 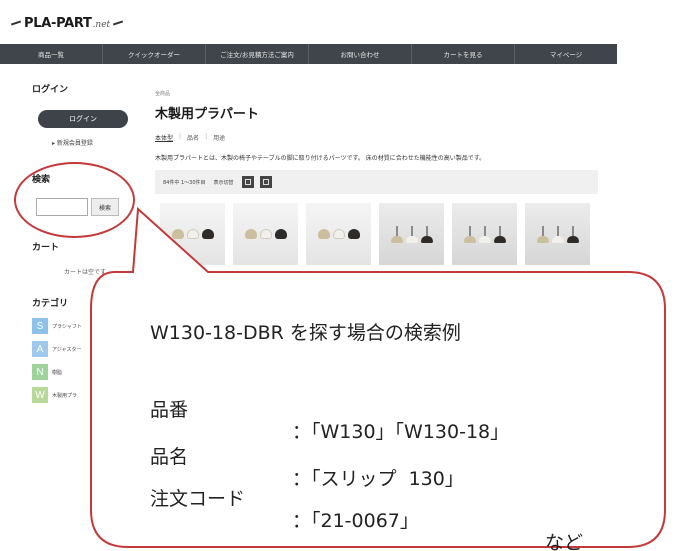 What do you see at coordinates (57, 372) in the screenshot?
I see `category-label: 樹脂` at bounding box center [57, 372].